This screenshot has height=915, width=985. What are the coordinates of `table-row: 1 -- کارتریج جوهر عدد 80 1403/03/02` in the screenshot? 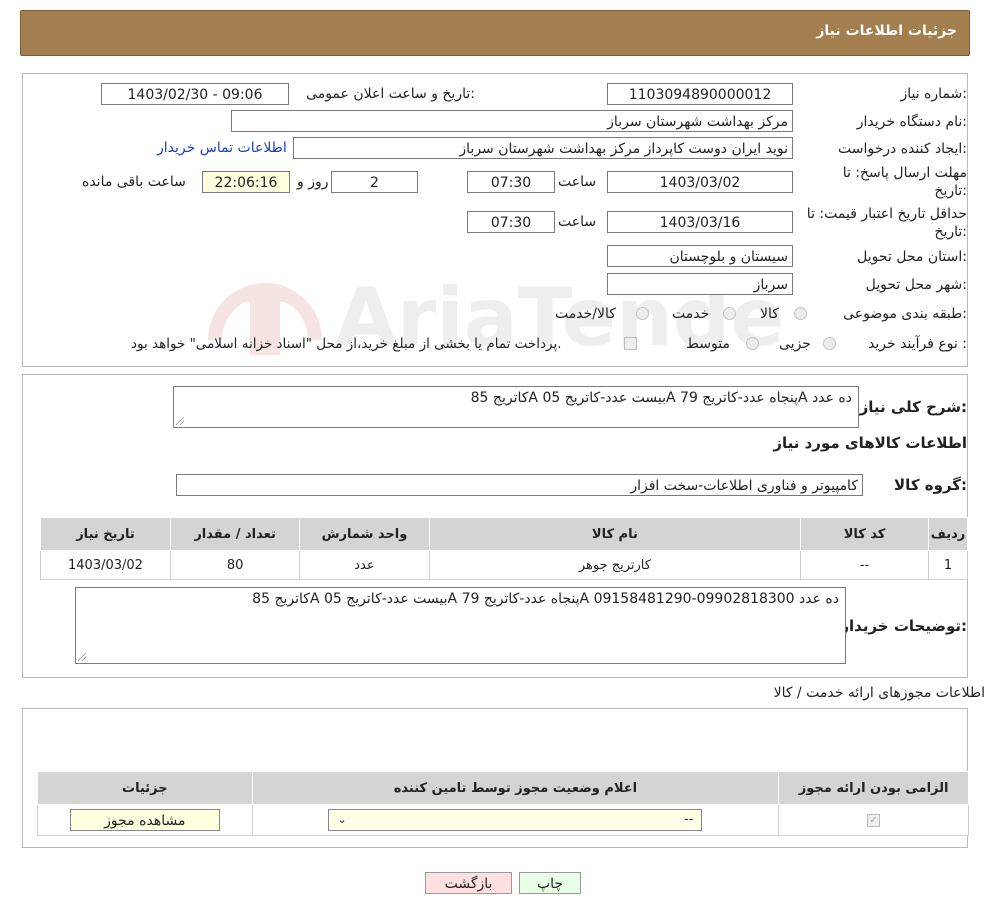 It's located at (504, 565).